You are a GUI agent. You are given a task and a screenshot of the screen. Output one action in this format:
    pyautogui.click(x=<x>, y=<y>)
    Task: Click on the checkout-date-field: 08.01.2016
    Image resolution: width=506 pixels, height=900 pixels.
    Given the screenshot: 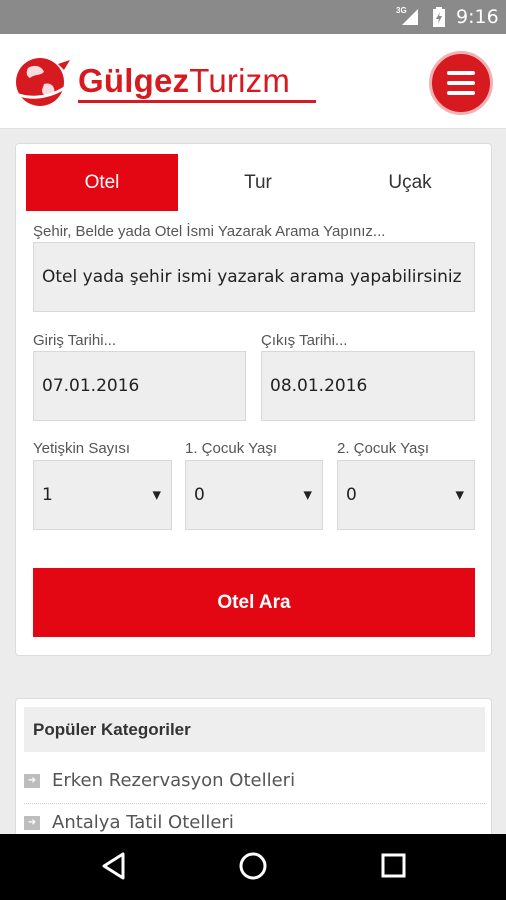 What is the action you would take?
    pyautogui.click(x=368, y=386)
    